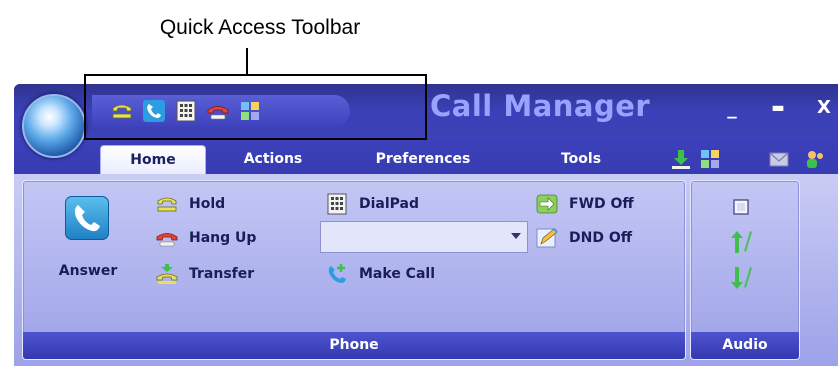 This screenshot has width=838, height=370. I want to click on dnd-off-button: DND Off, so click(583, 238).